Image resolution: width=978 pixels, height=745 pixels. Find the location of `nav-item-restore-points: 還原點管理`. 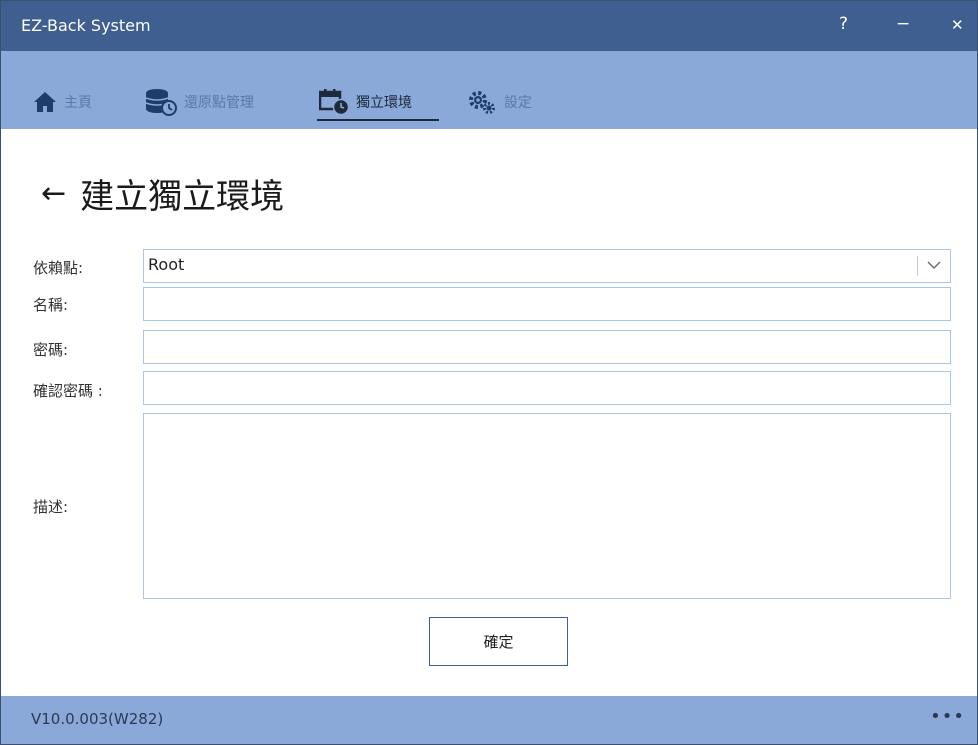

nav-item-restore-points: 還原點管理 is located at coordinates (199, 102).